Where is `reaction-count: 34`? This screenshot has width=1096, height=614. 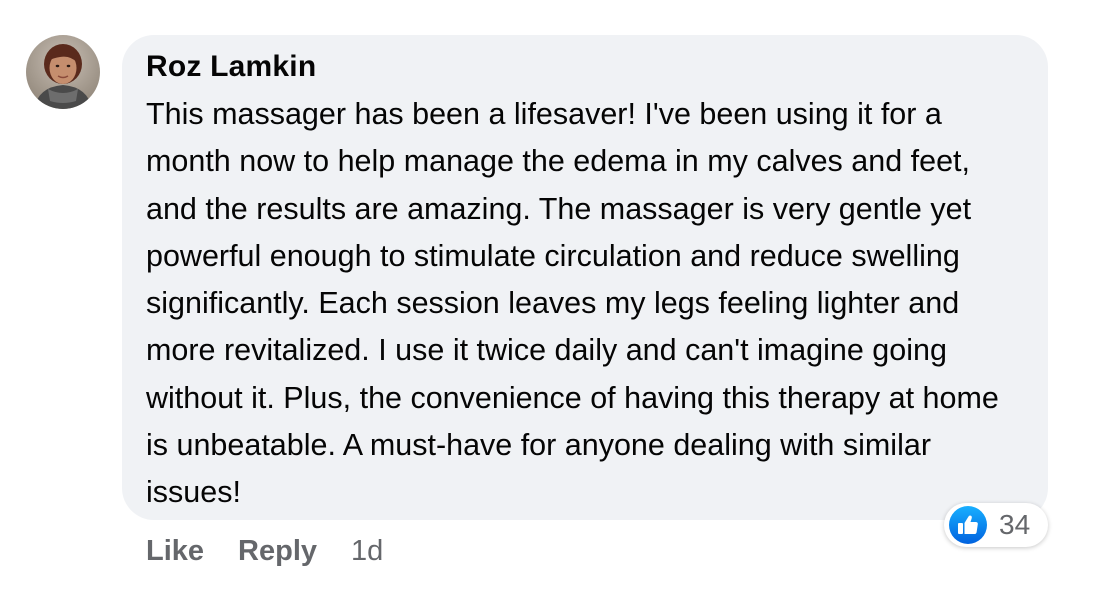 reaction-count: 34 is located at coordinates (1015, 524).